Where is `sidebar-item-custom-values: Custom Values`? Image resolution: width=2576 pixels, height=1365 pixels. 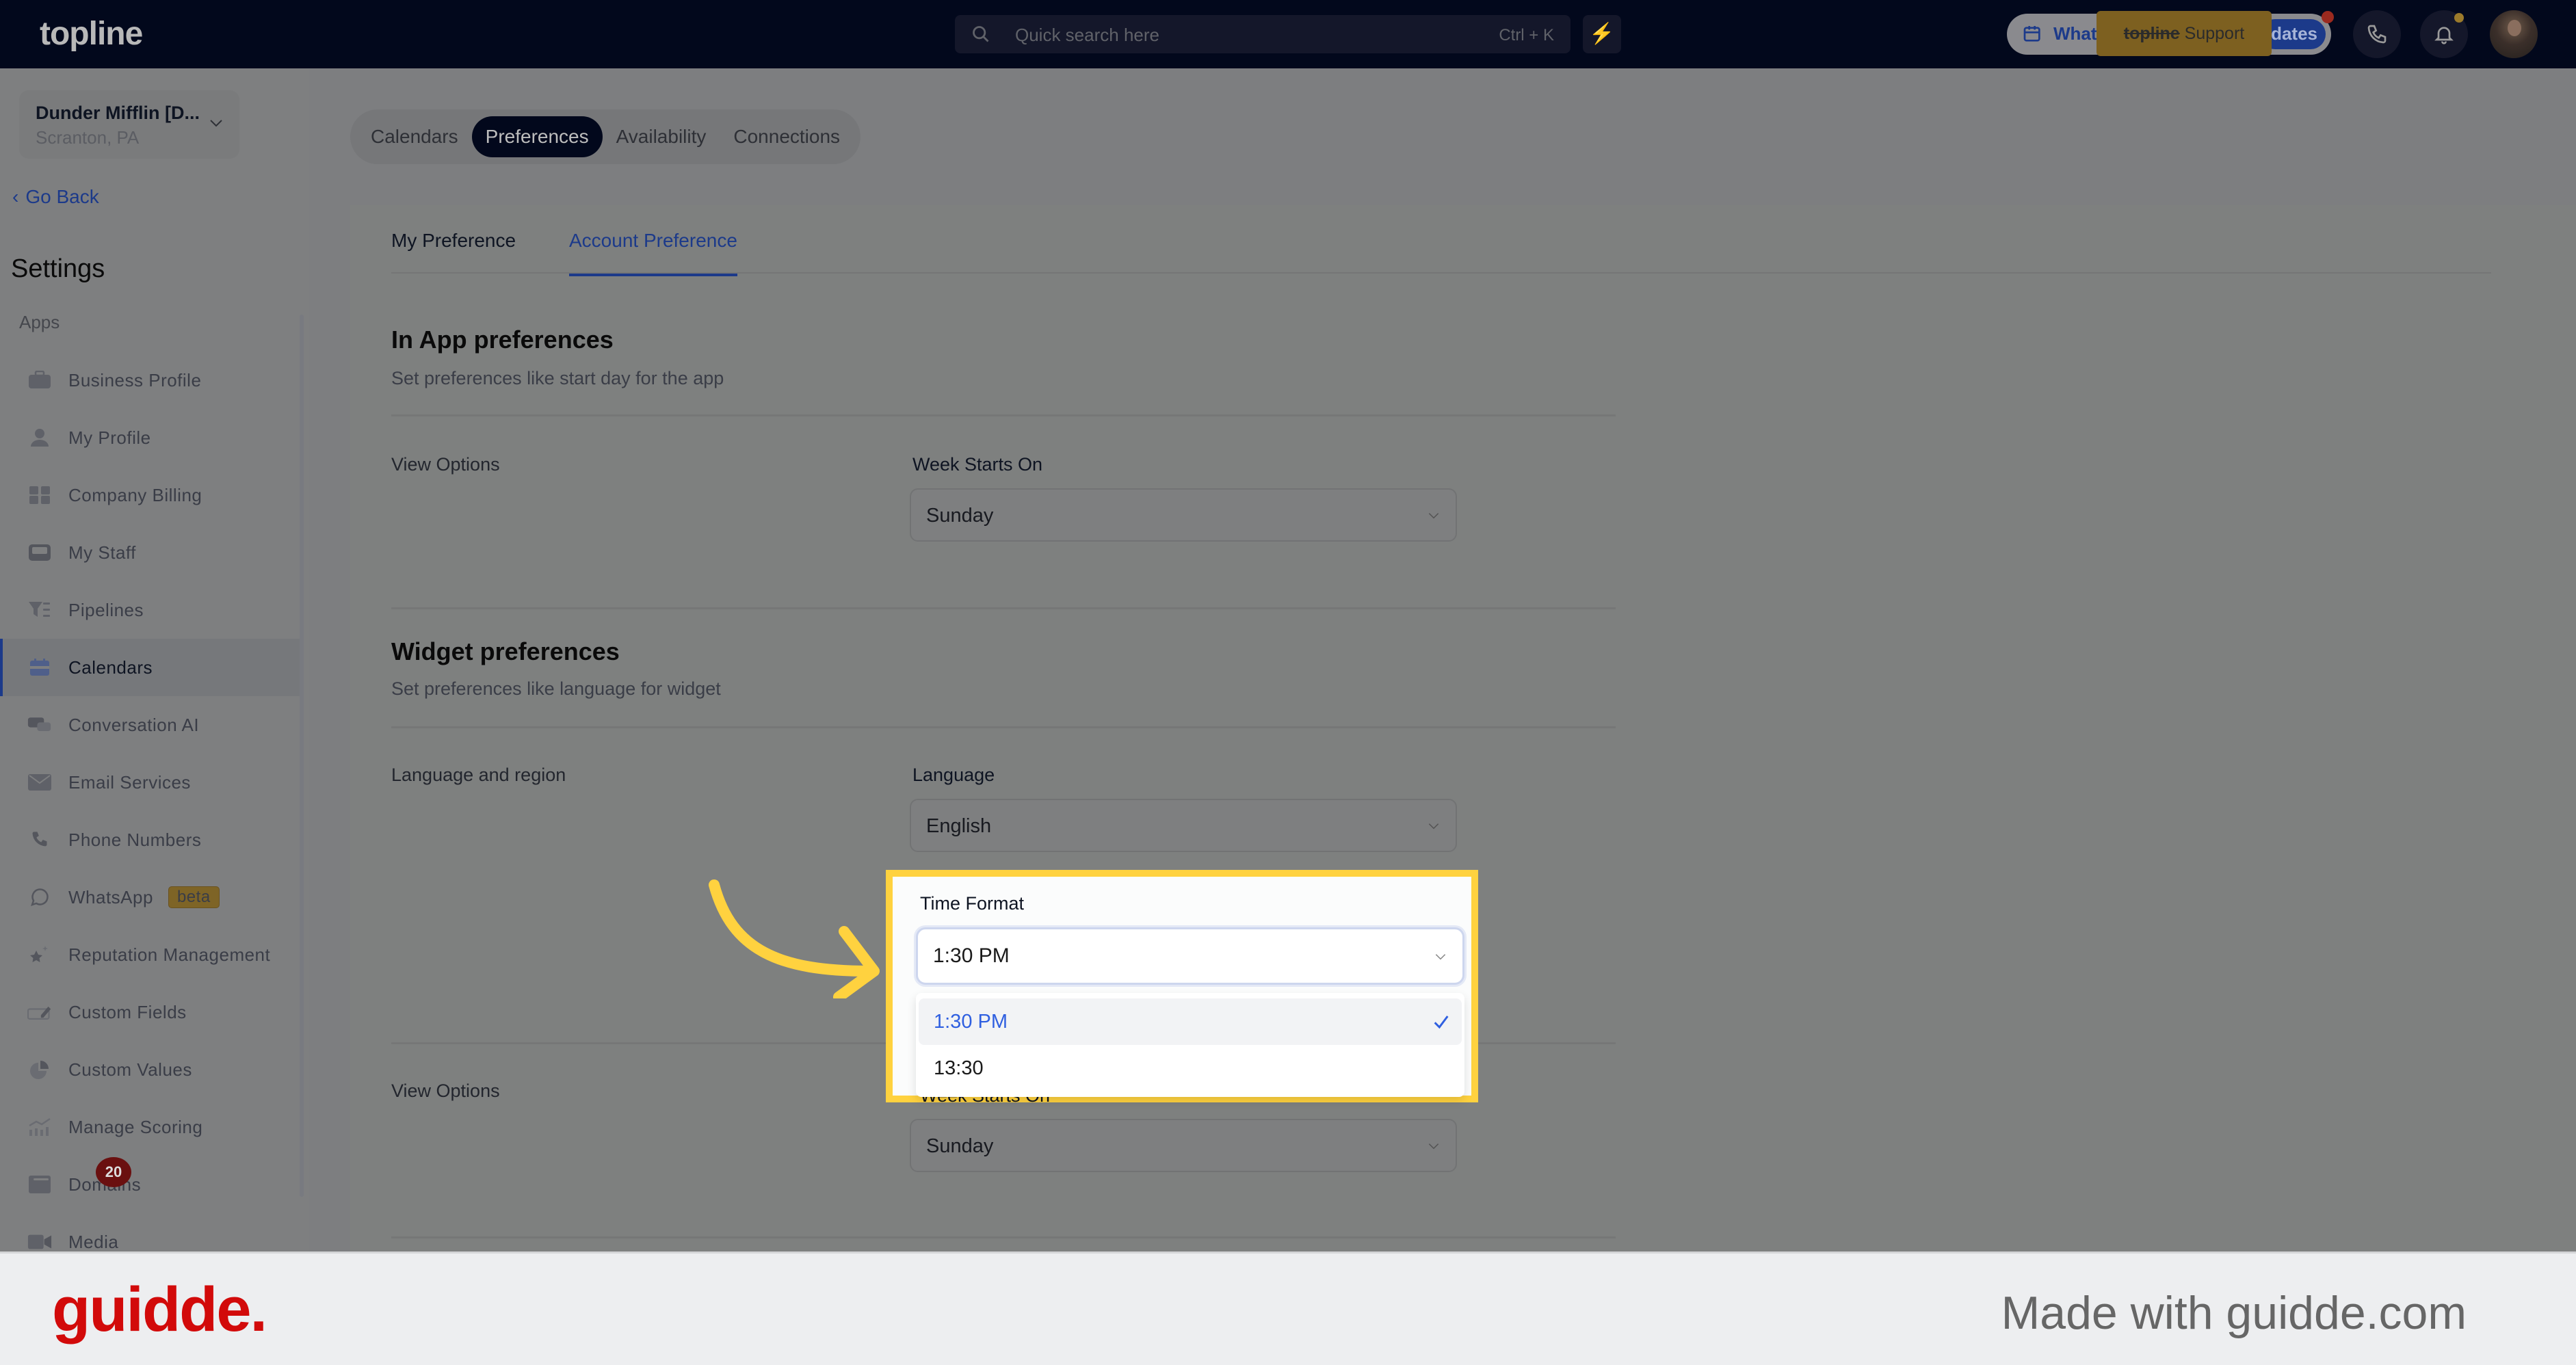
sidebar-item-custom-values: Custom Values is located at coordinates (152, 1069).